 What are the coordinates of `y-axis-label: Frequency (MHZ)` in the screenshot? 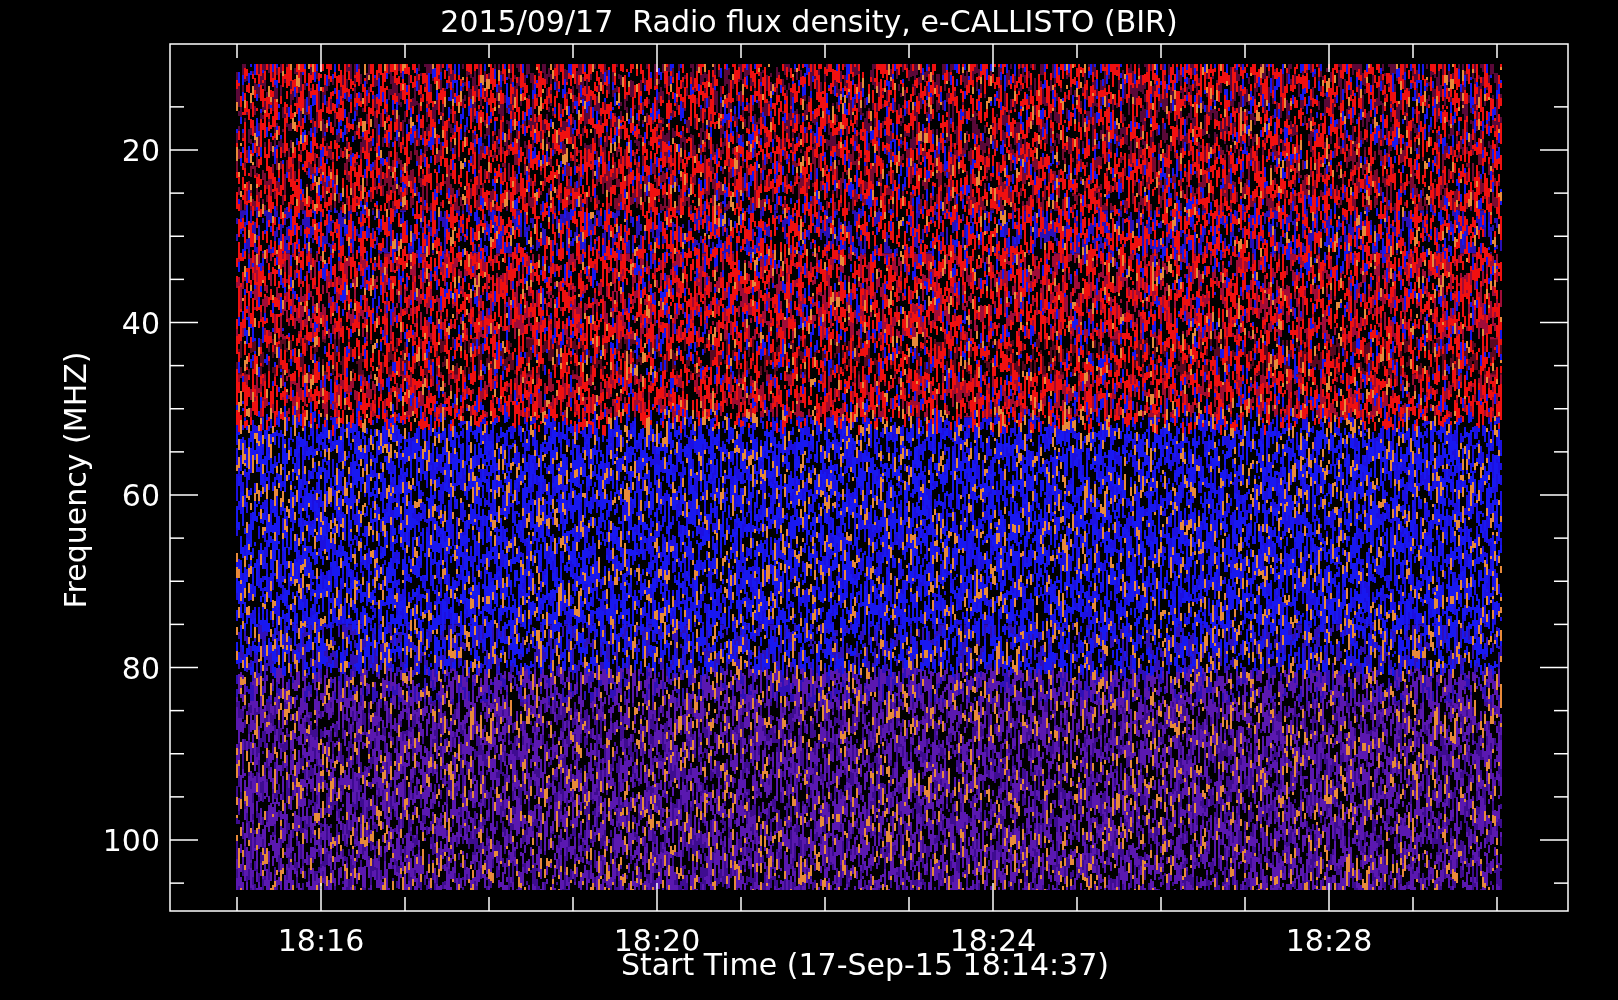 It's located at (75, 480).